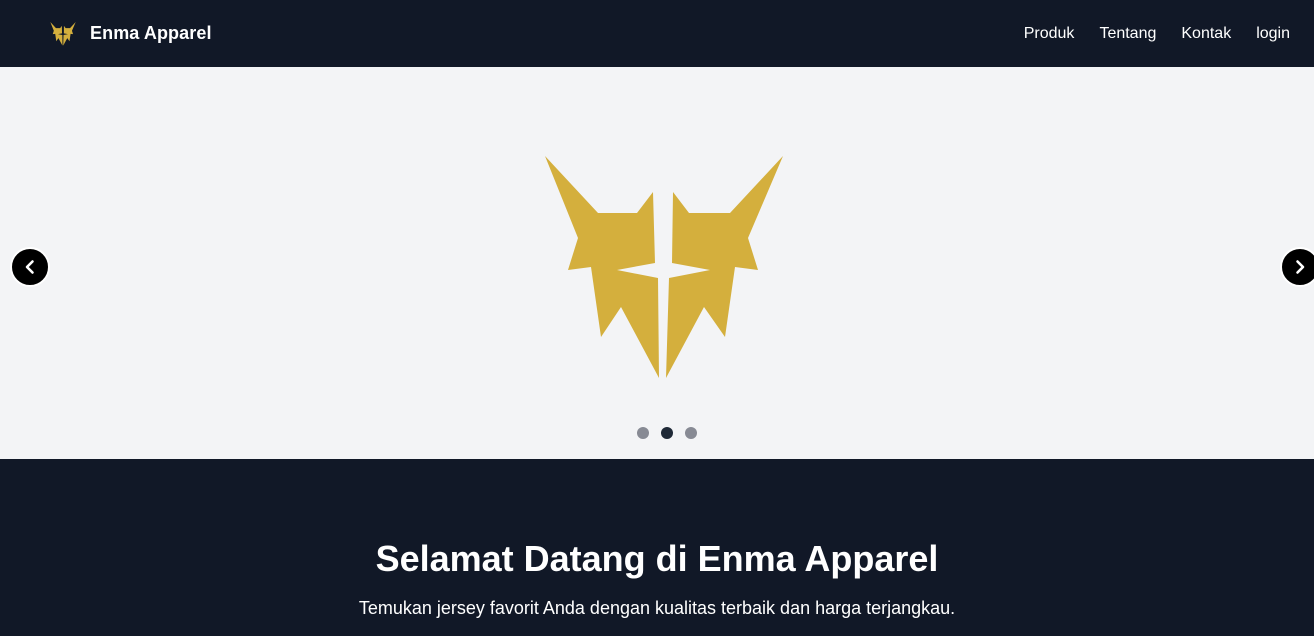 The width and height of the screenshot is (1314, 636). Describe the element at coordinates (1049, 34) in the screenshot. I see `nav-link-produk: Produk` at that location.